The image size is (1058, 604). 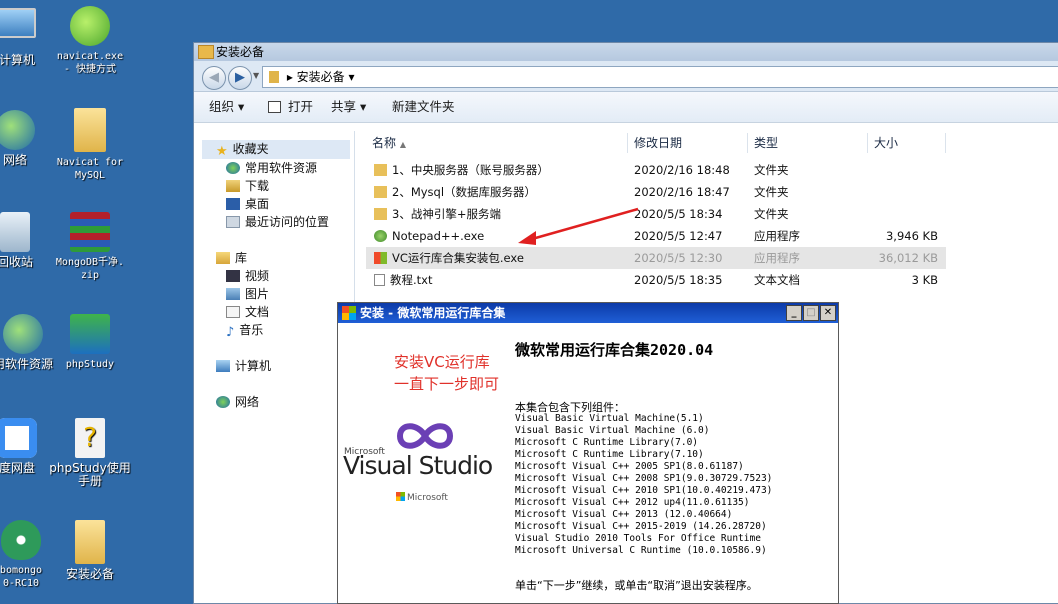 I want to click on column-label: 类型, so click(x=766, y=143).